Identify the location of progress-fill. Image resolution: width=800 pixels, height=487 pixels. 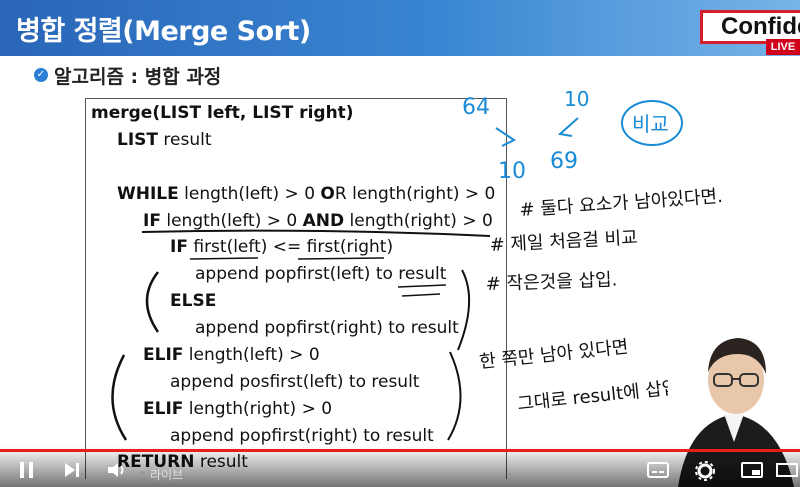
(400, 450).